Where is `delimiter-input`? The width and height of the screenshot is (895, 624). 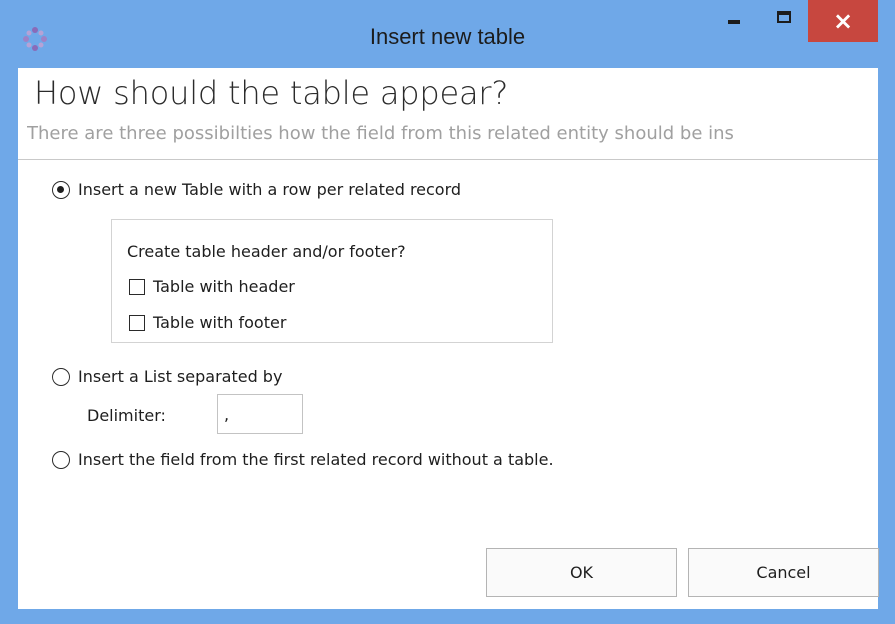
delimiter-input is located at coordinates (260, 414).